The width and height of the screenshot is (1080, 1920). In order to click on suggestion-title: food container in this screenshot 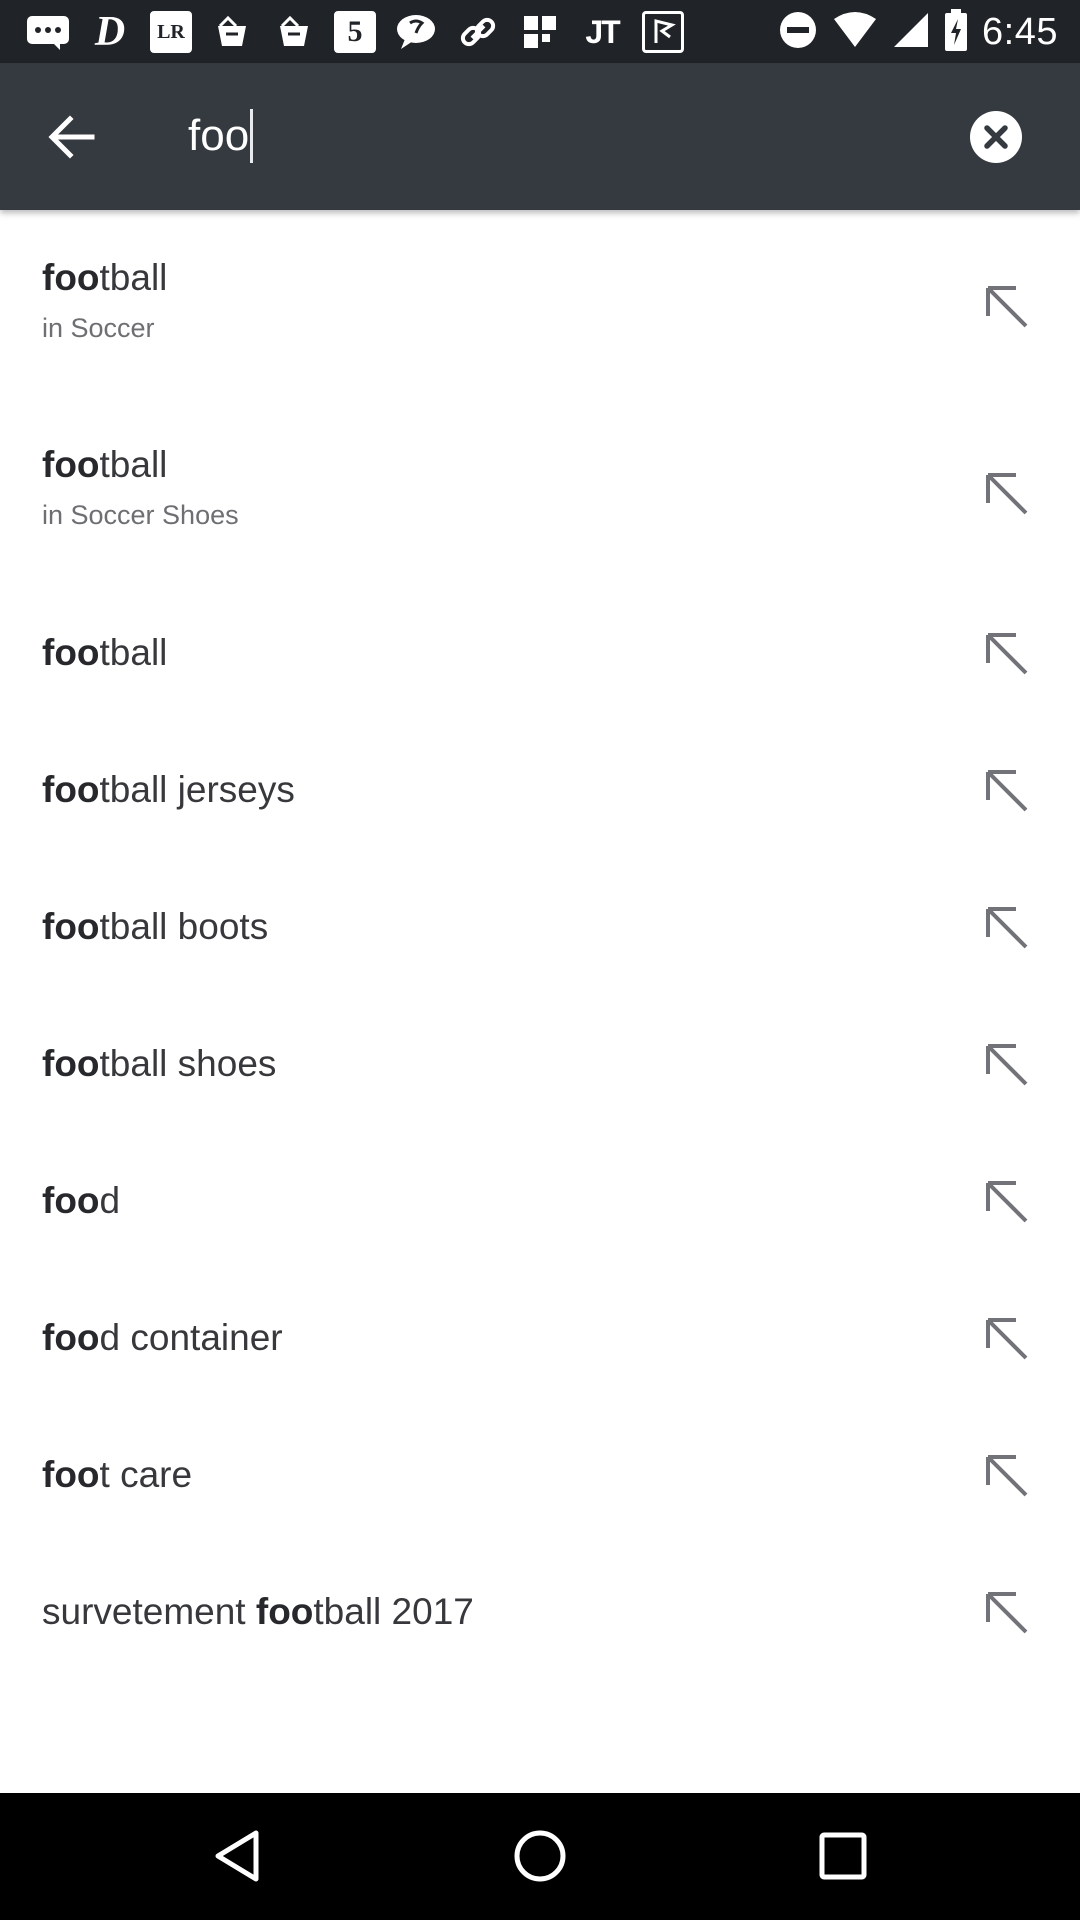, I will do `click(162, 1337)`.